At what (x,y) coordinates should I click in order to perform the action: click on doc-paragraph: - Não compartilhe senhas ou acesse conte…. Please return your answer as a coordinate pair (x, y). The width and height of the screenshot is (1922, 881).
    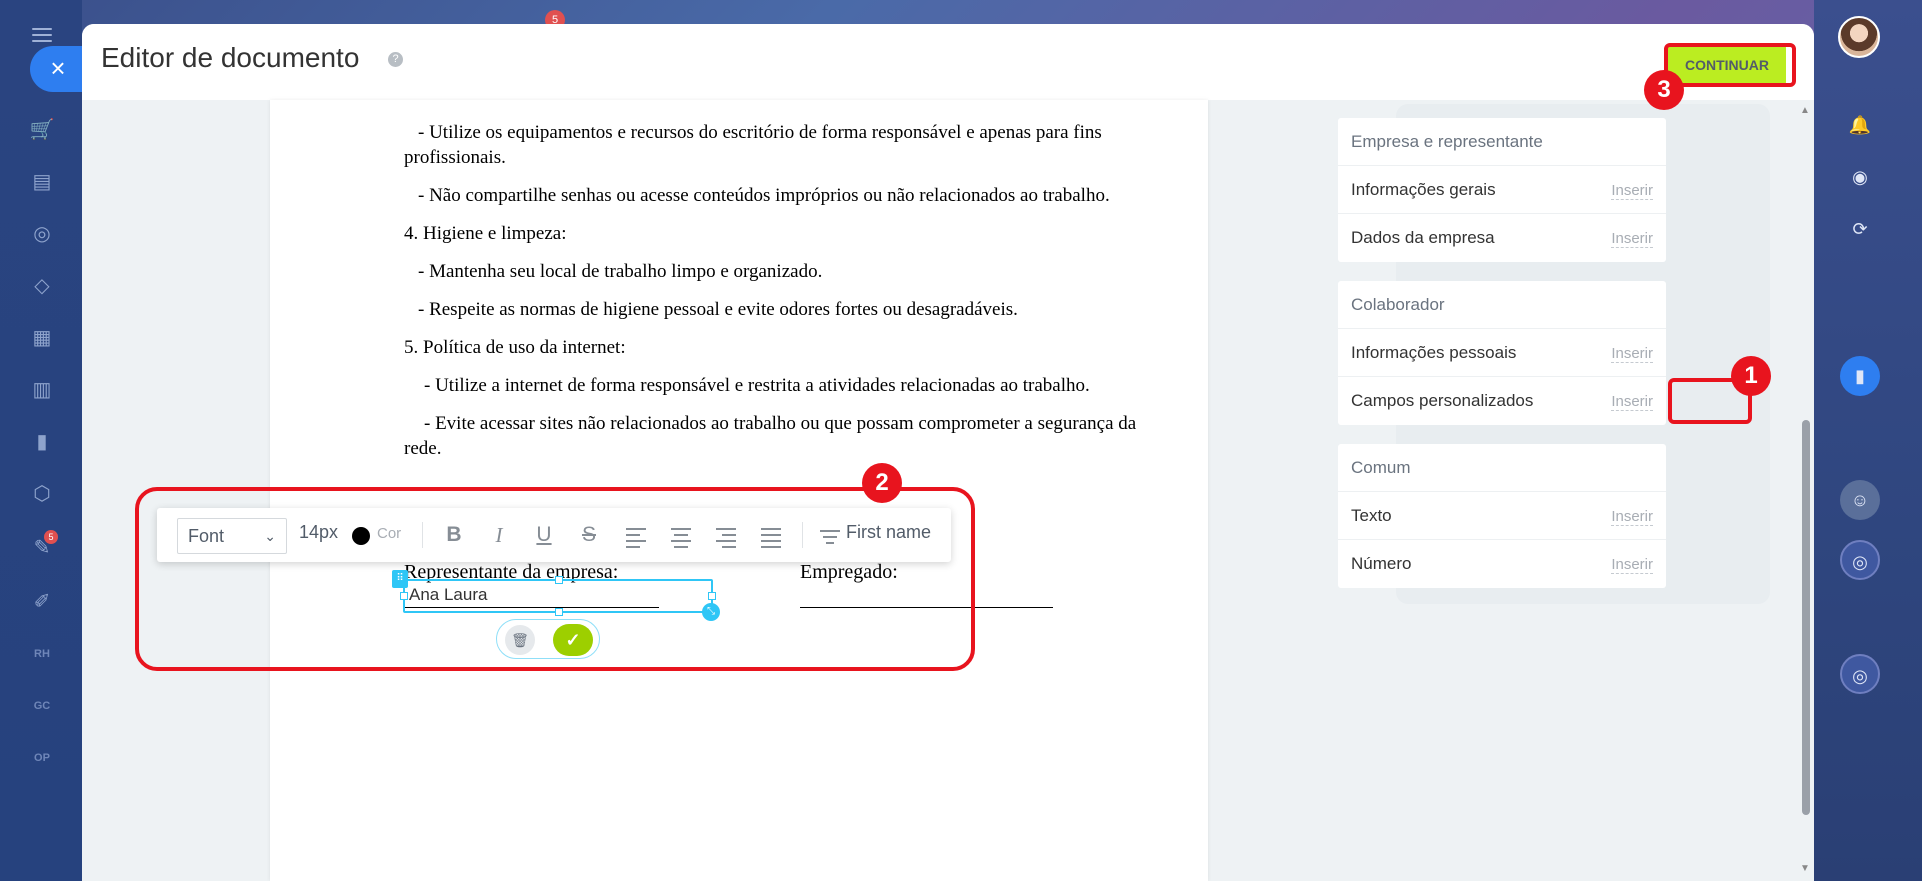
    Looking at the image, I should click on (764, 195).